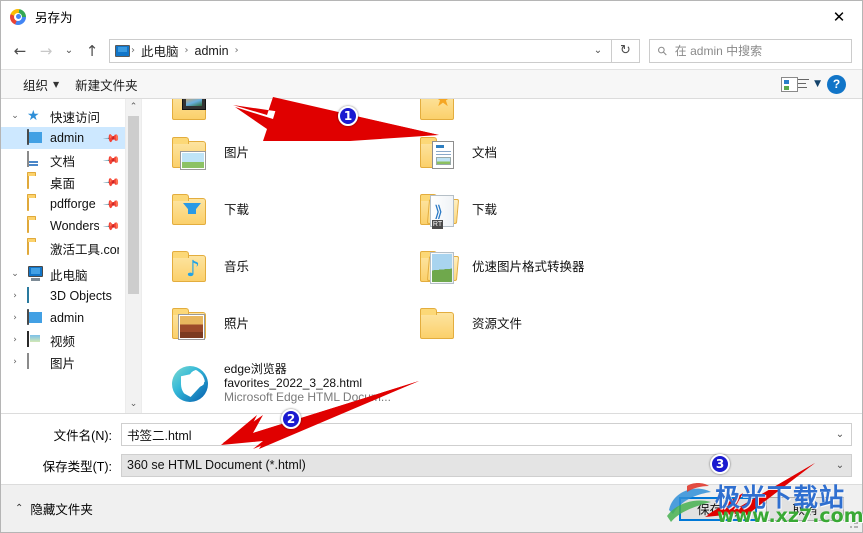 The image size is (863, 533). Describe the element at coordinates (839, 16) in the screenshot. I see `close-icon: ✕` at that location.